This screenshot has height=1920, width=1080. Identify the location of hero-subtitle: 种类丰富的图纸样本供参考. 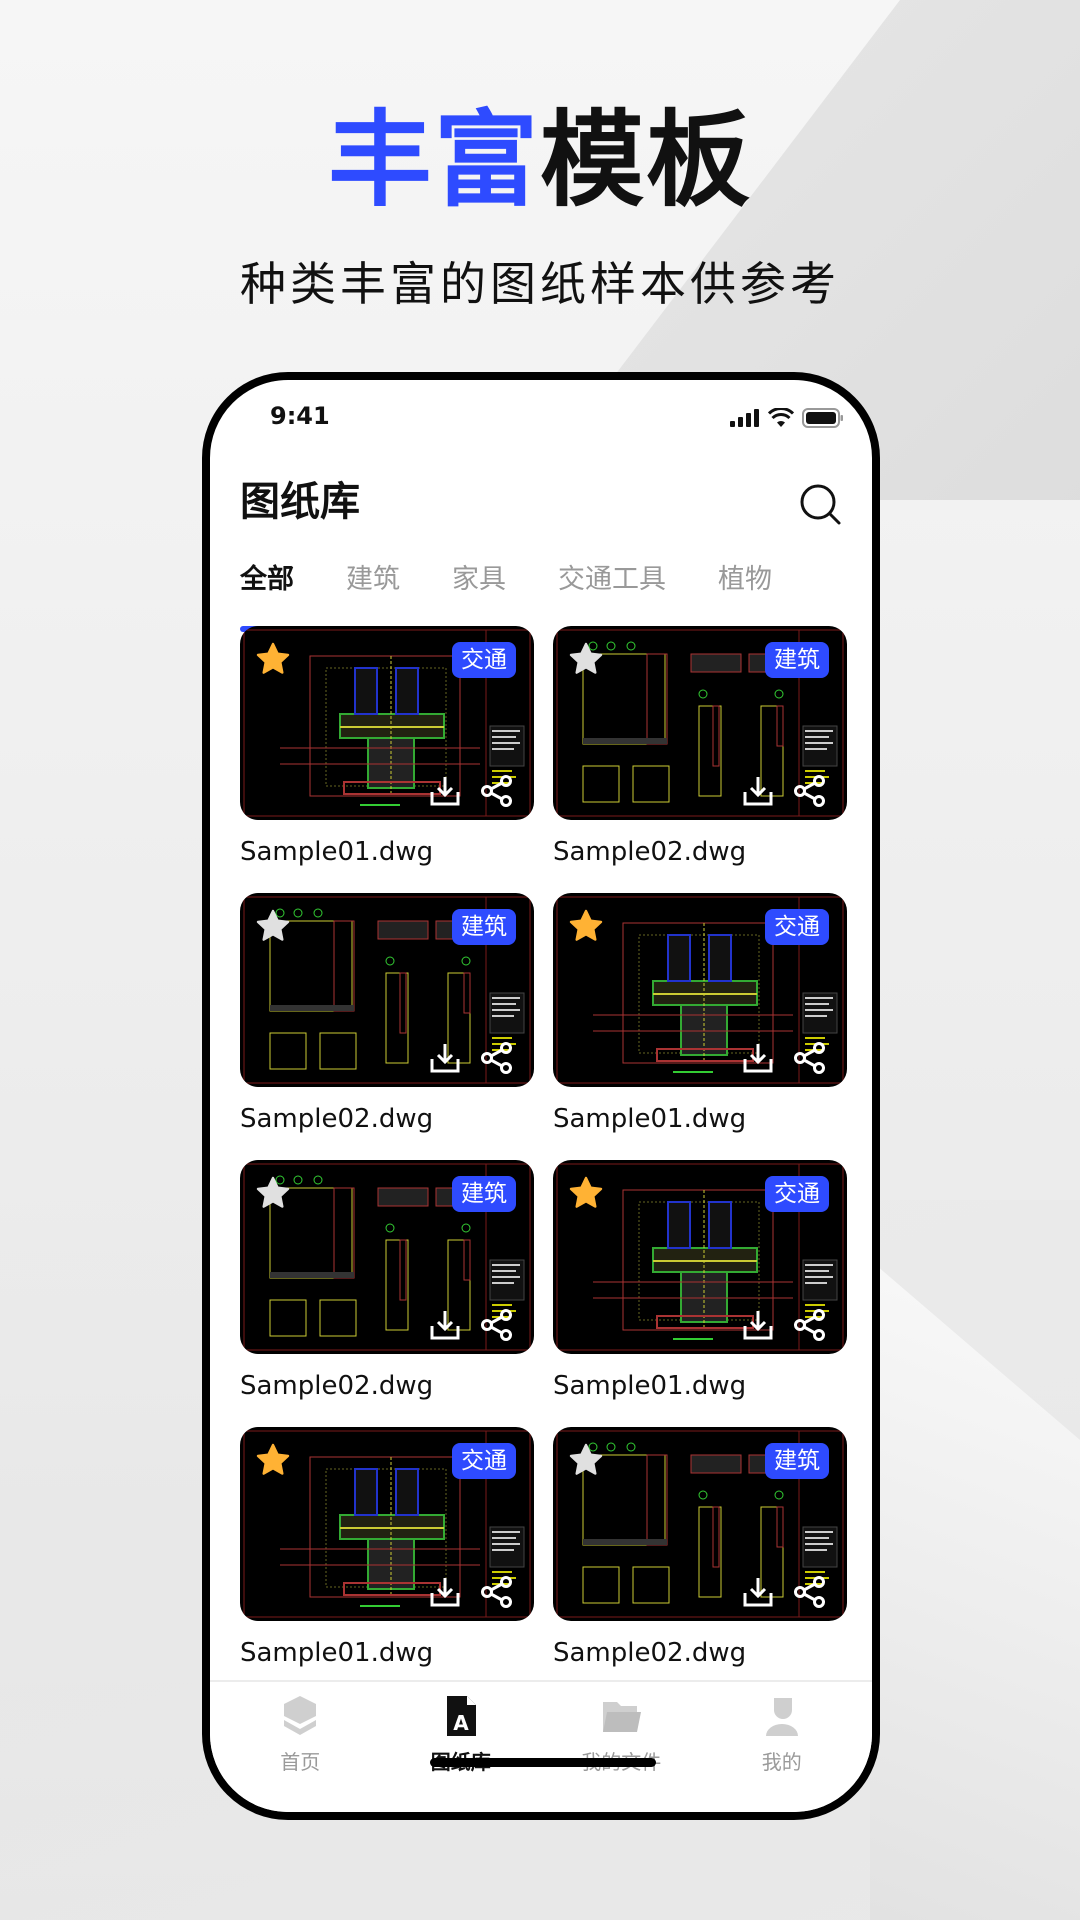
(540, 284).